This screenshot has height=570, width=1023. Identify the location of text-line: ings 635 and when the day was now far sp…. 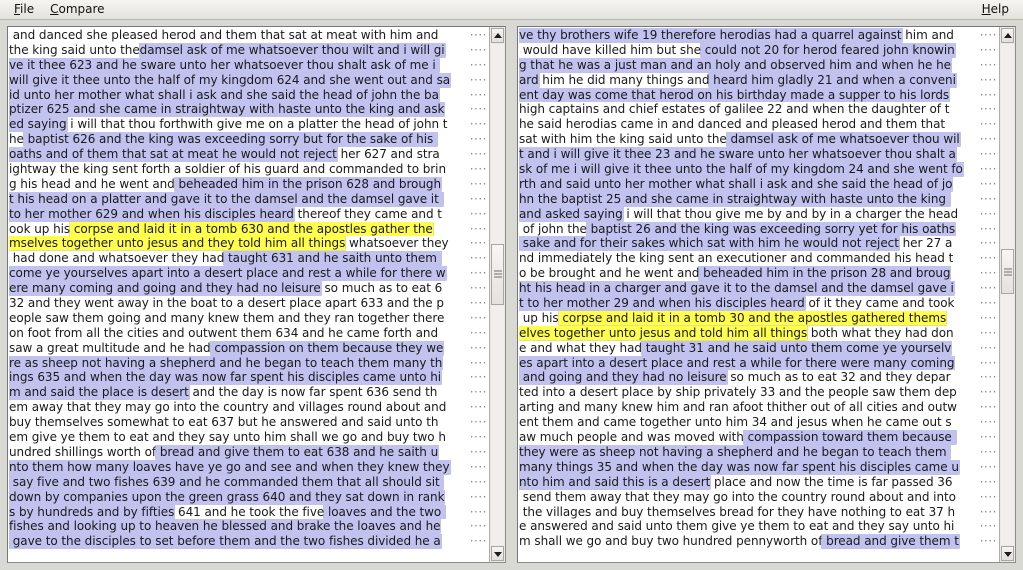
(249, 377).